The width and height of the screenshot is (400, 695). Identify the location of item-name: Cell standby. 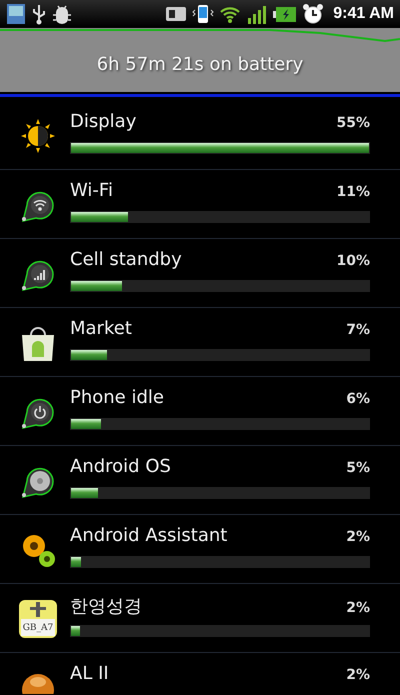
(126, 259).